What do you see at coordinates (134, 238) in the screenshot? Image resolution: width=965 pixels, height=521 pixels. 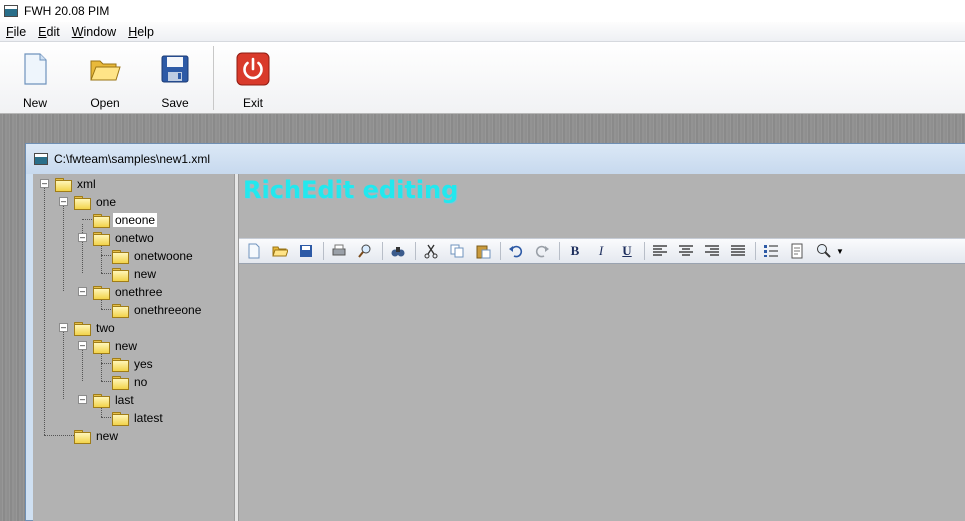 I see `tree-node-label: onetwo` at bounding box center [134, 238].